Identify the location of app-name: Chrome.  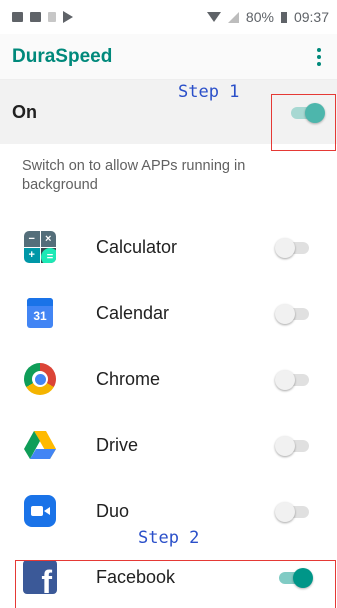
(128, 378).